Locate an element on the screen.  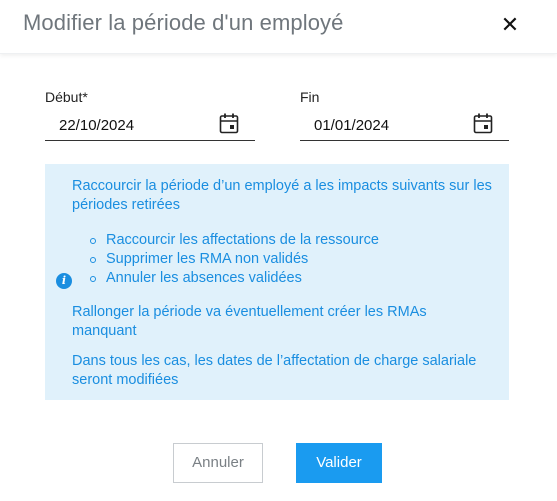
dialog-title: Modifier la période d'un employé is located at coordinates (183, 22).